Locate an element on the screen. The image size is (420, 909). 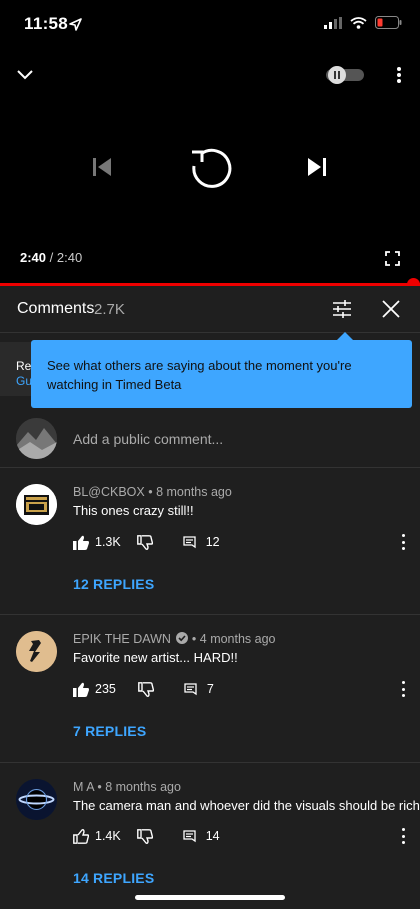
comment-actions: 1.3K 12 is located at coordinates (146, 542).